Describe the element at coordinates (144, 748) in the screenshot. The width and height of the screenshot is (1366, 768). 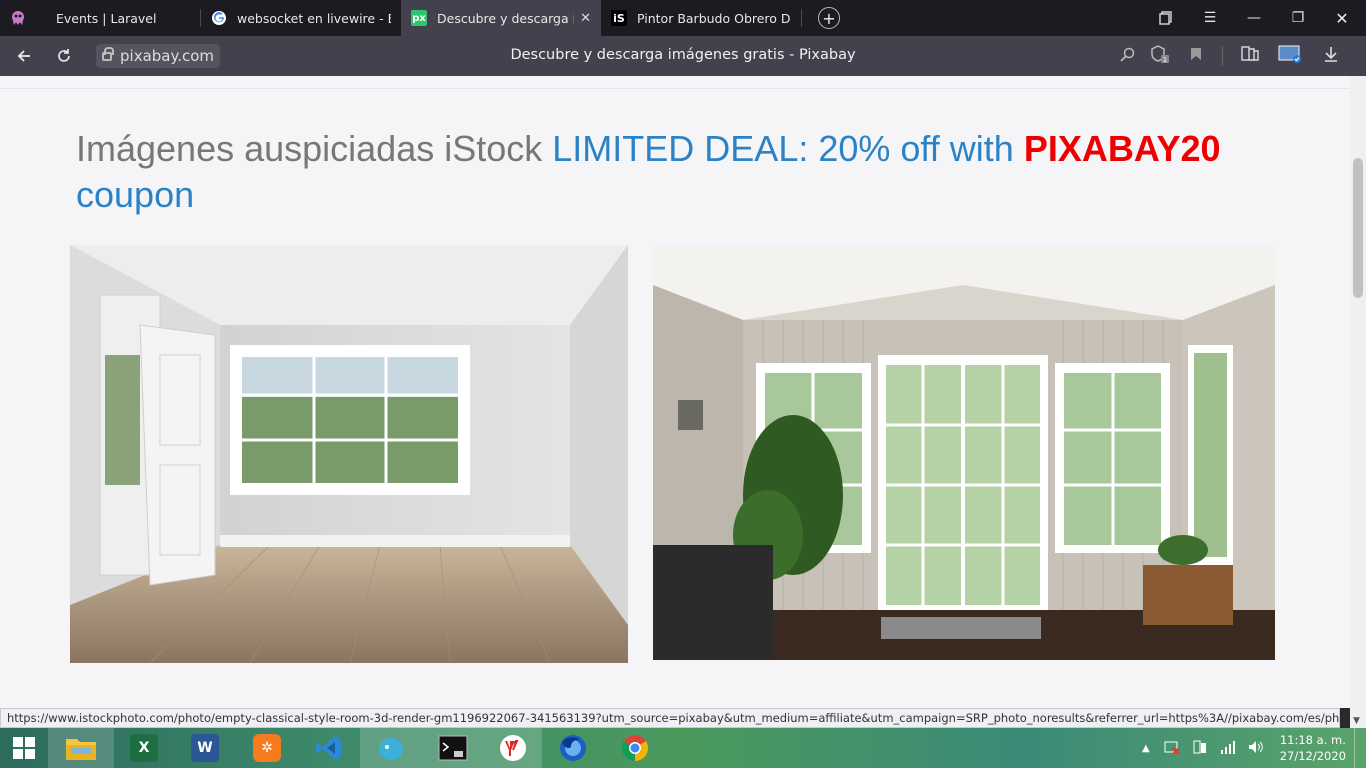
I see `excel-icon: X` at that location.